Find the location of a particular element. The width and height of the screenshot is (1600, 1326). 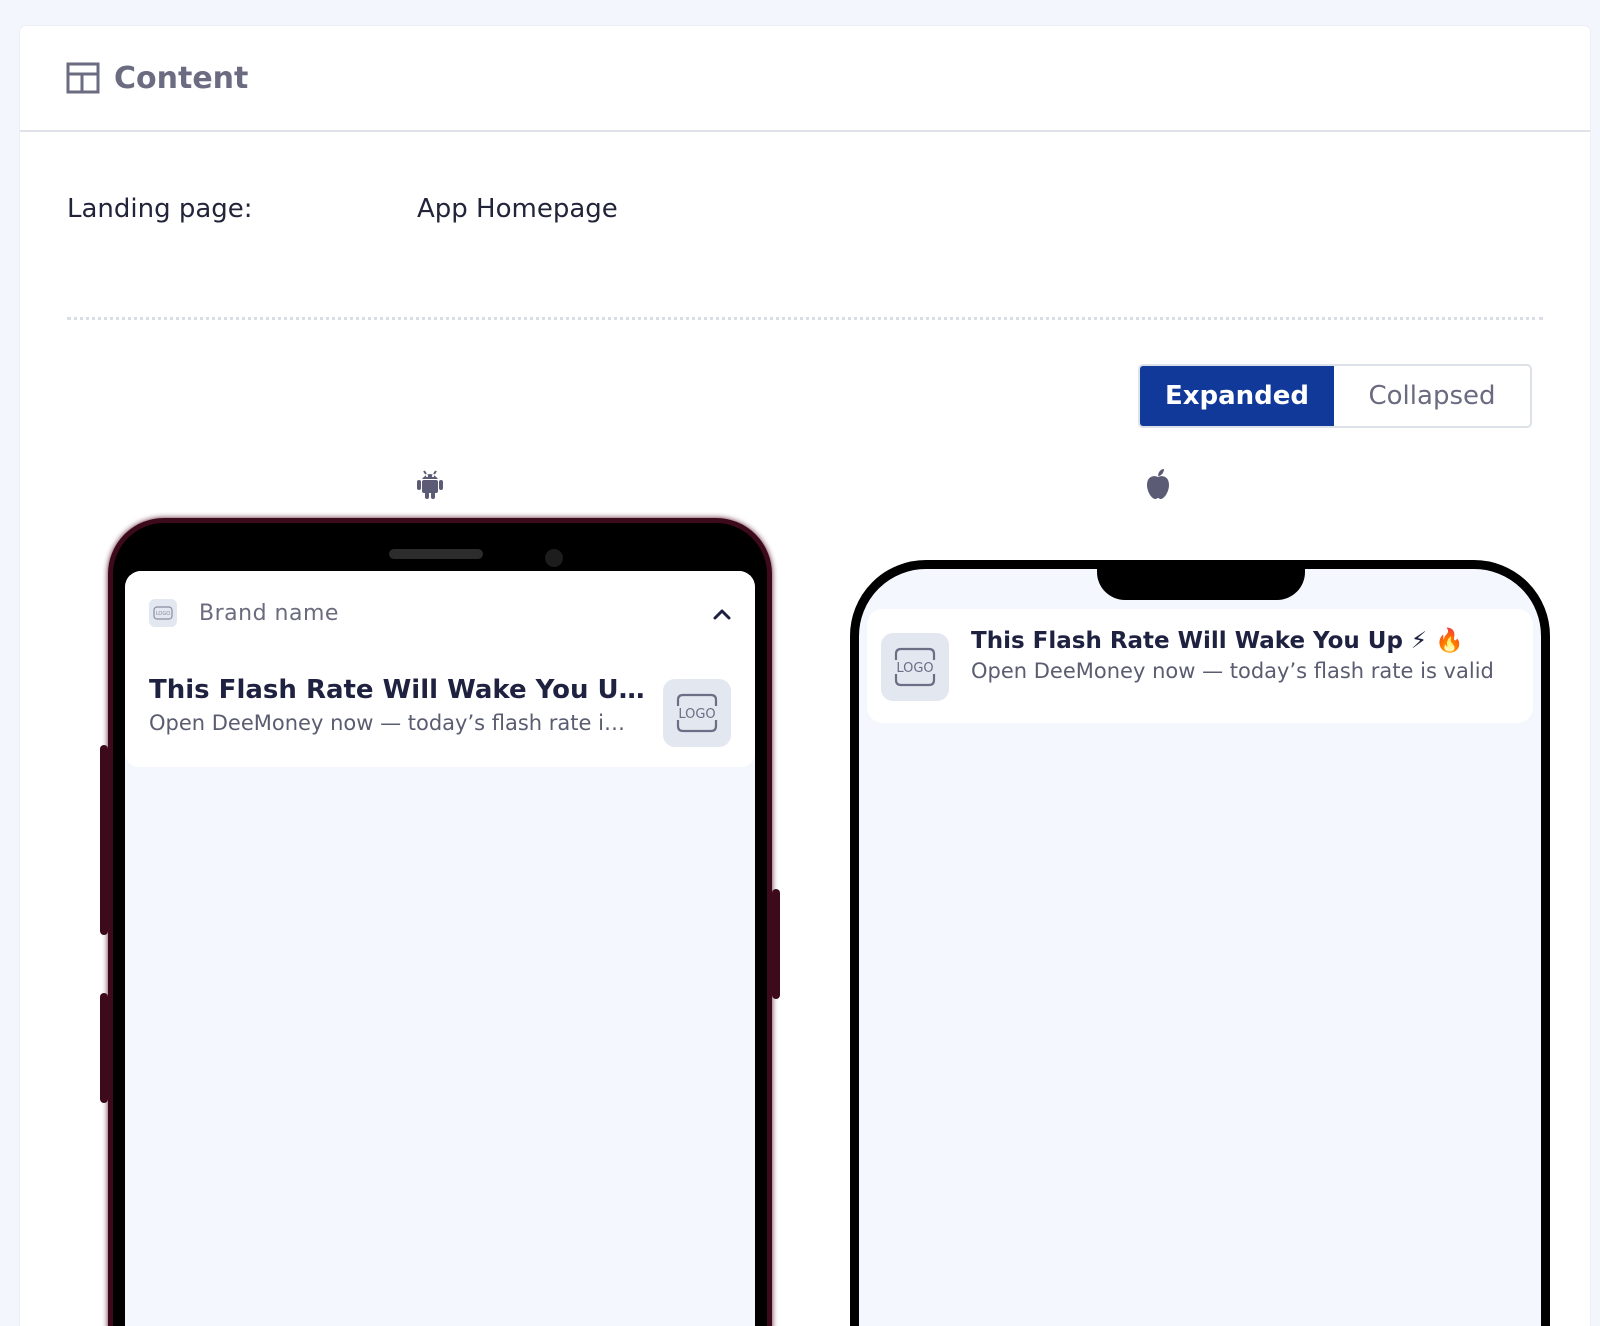

brand-name: Brand name is located at coordinates (269, 613).